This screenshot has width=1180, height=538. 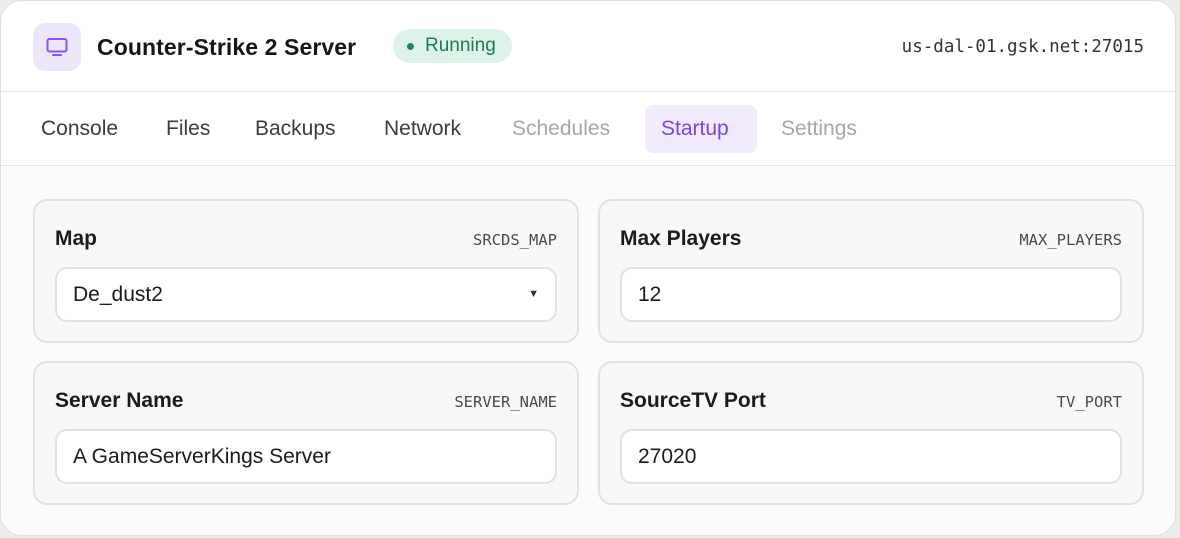 What do you see at coordinates (871, 294) in the screenshot?
I see `max-players-input` at bounding box center [871, 294].